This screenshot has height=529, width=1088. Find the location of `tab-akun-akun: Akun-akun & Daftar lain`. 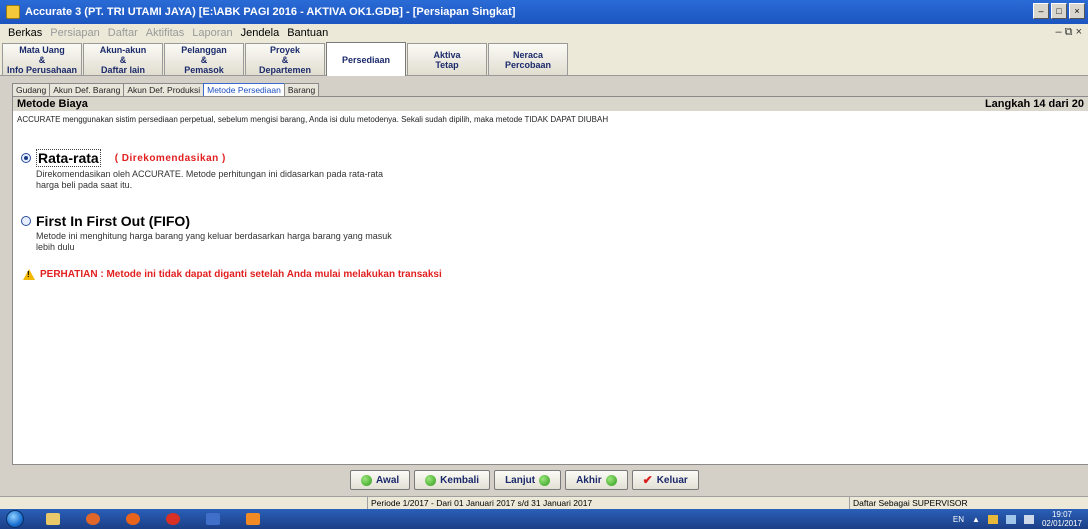

tab-akun-akun: Akun-akun & Daftar lain is located at coordinates (123, 59).